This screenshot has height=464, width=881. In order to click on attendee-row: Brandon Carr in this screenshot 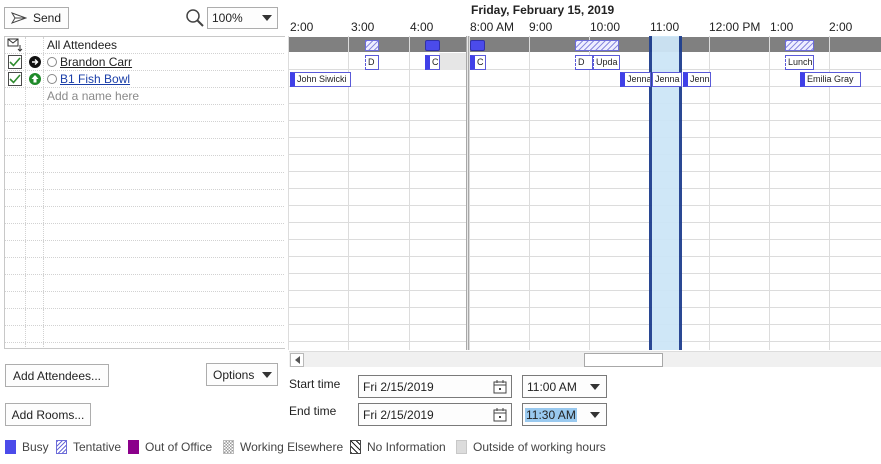, I will do `click(145, 62)`.